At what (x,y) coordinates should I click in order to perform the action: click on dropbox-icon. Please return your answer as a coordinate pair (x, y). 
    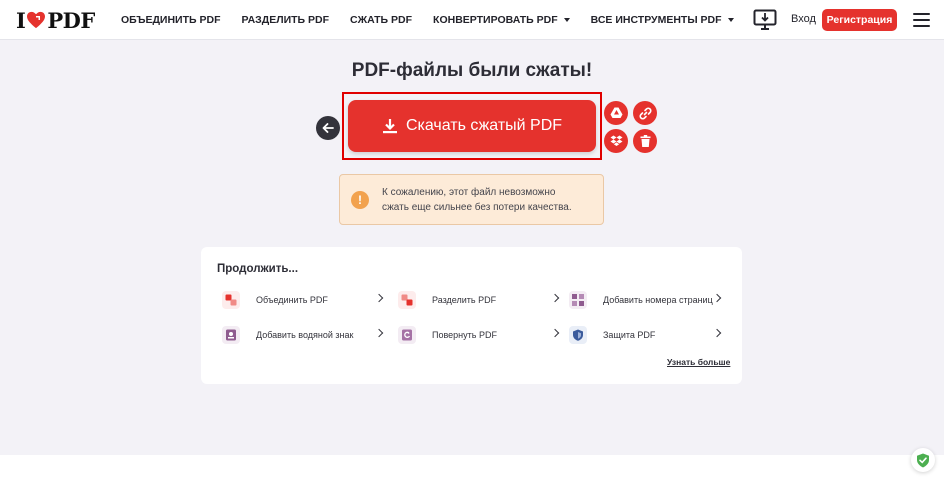
    Looking at the image, I should click on (616, 140).